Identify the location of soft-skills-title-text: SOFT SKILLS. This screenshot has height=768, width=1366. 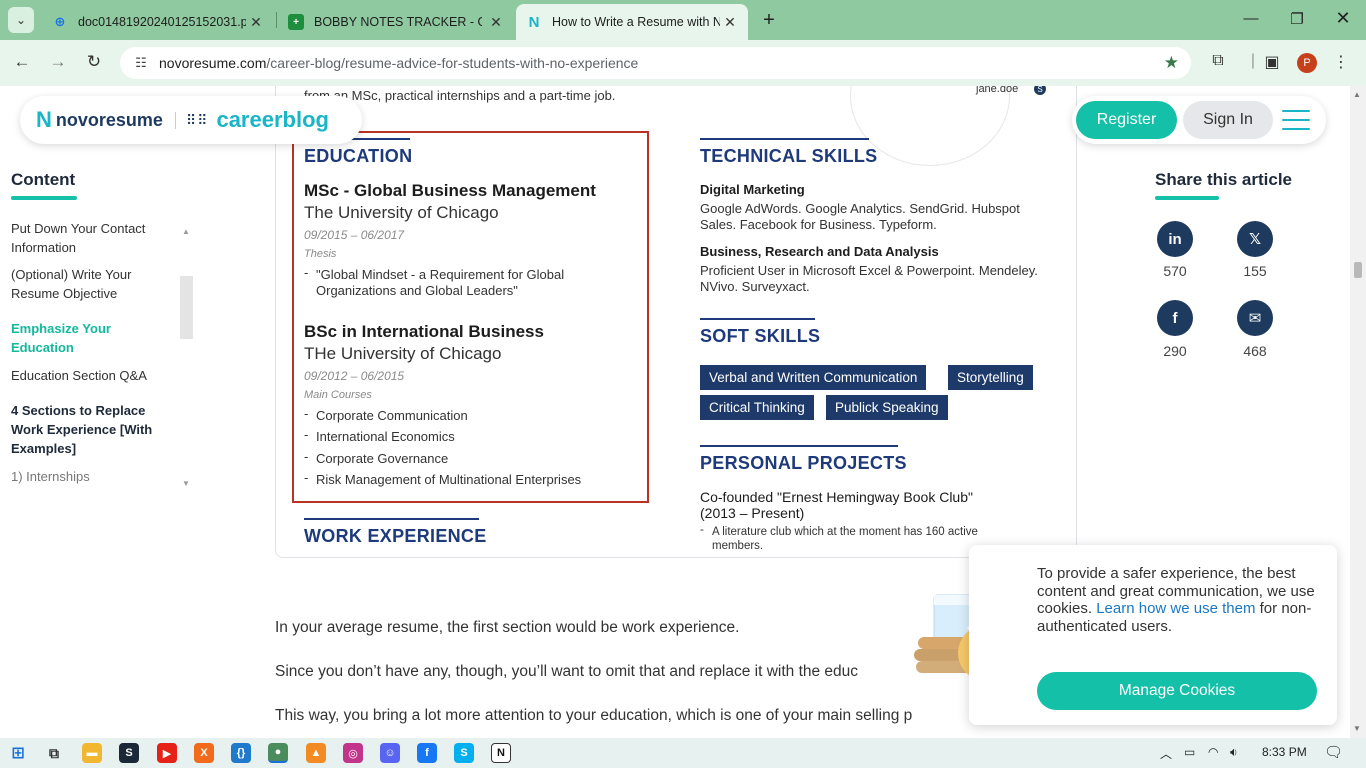
(760, 336).